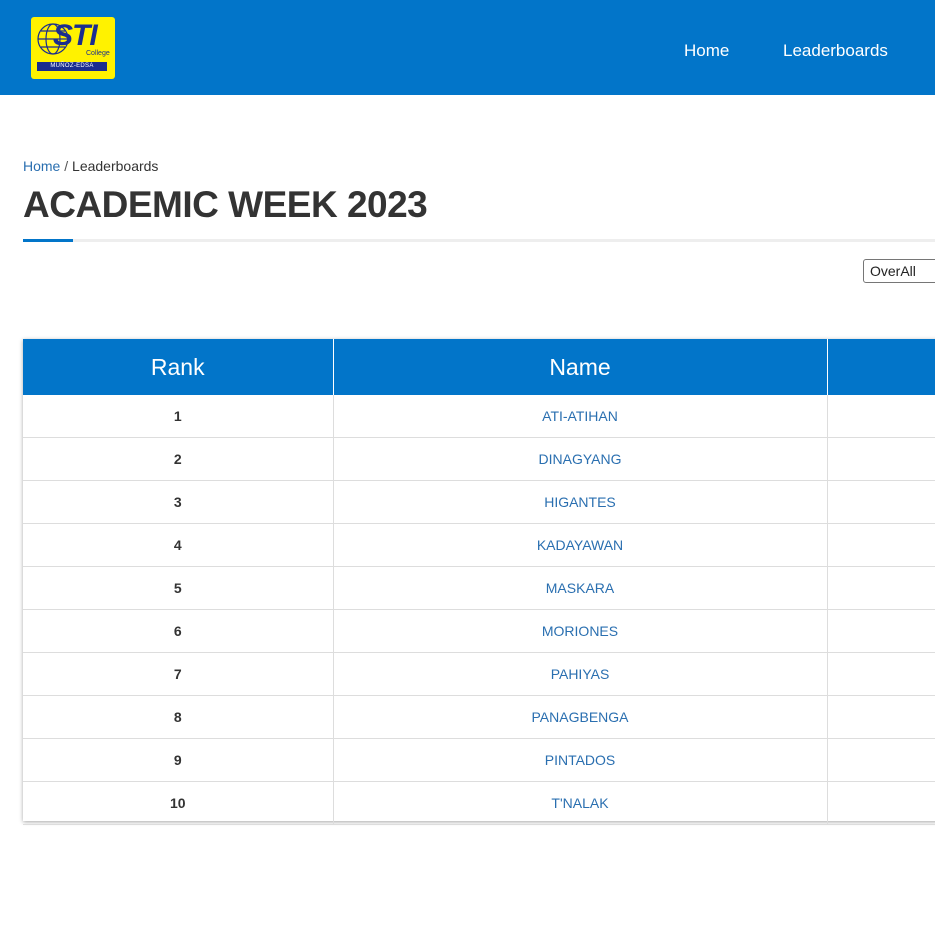 This screenshot has width=935, height=936. I want to click on table-row: 2 DINAGYANG, so click(479, 459).